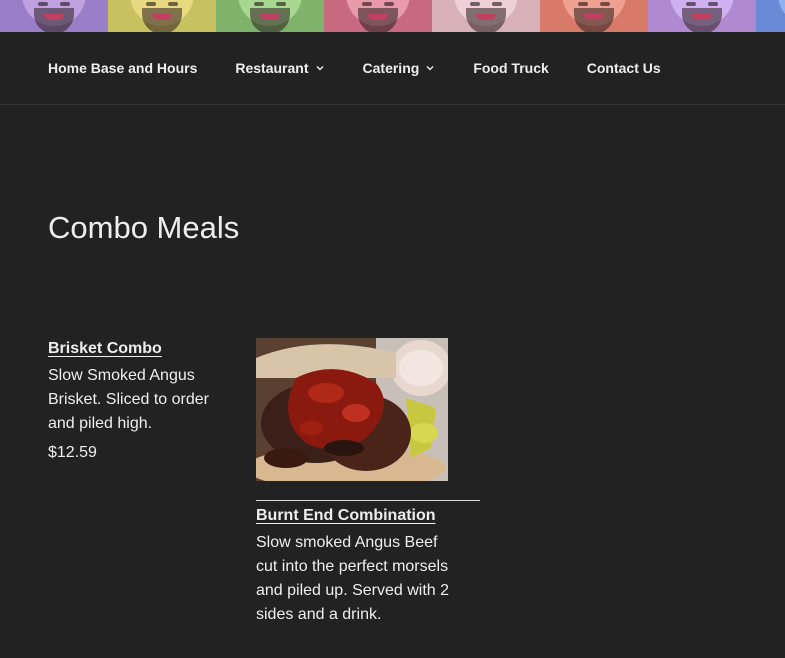  What do you see at coordinates (272, 68) in the screenshot?
I see `nav-label: Restaurant` at bounding box center [272, 68].